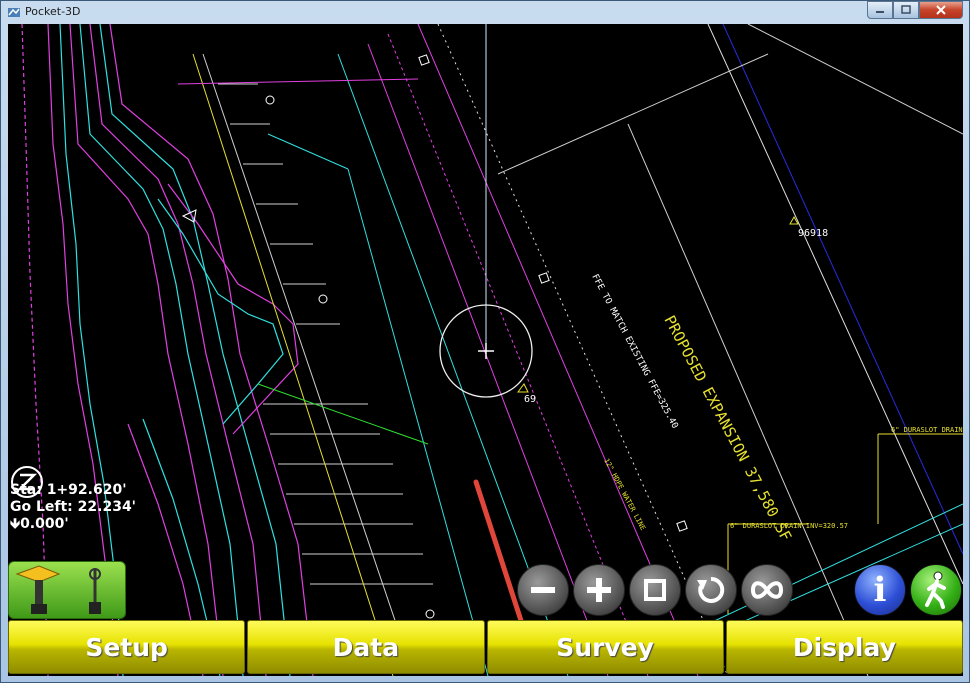 This screenshot has height=683, width=970. I want to click on minimize-button, so click(880, 10).